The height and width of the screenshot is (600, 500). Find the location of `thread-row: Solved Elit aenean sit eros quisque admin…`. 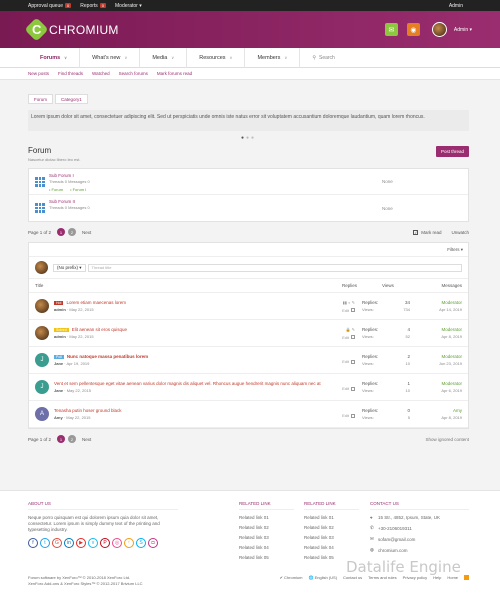

thread-row: Solved Elit aenean sit eros quisque admin… is located at coordinates (248, 333).